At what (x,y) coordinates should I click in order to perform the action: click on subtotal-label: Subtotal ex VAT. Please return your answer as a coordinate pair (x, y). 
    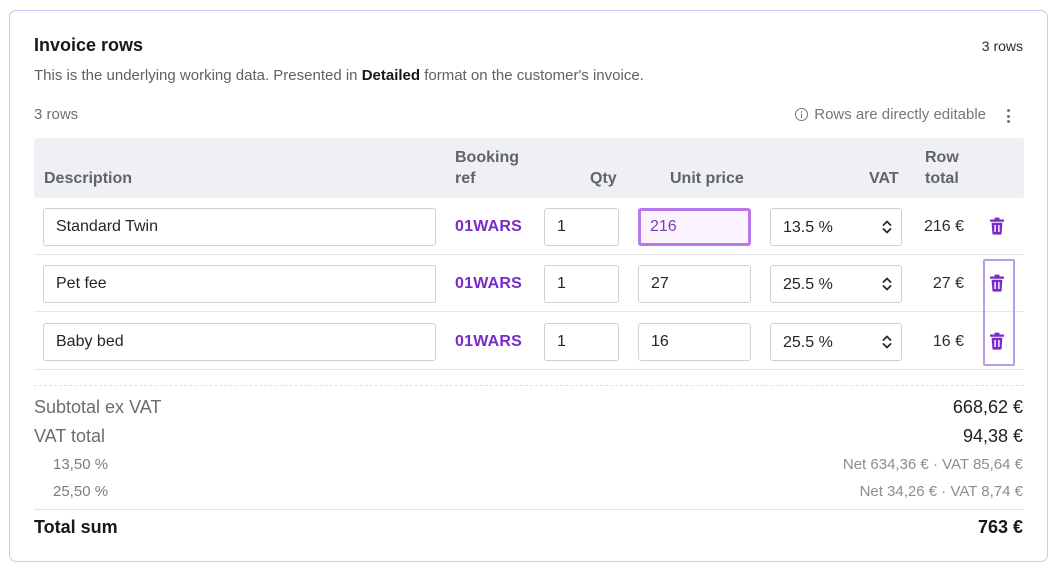
    Looking at the image, I should click on (98, 407).